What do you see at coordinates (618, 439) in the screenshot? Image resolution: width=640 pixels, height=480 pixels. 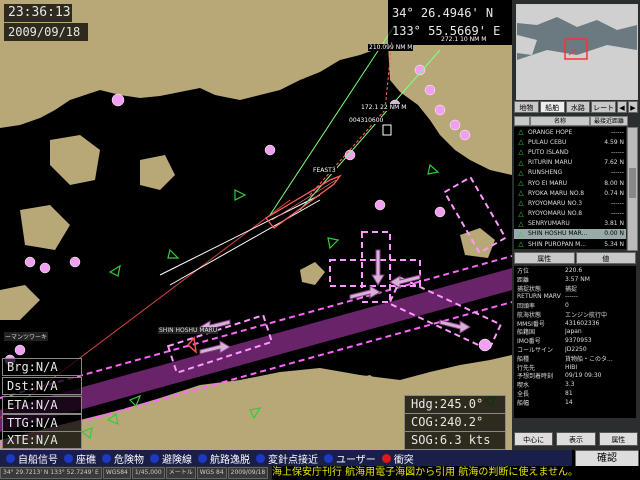 I see `attributes-button: 属性` at bounding box center [618, 439].